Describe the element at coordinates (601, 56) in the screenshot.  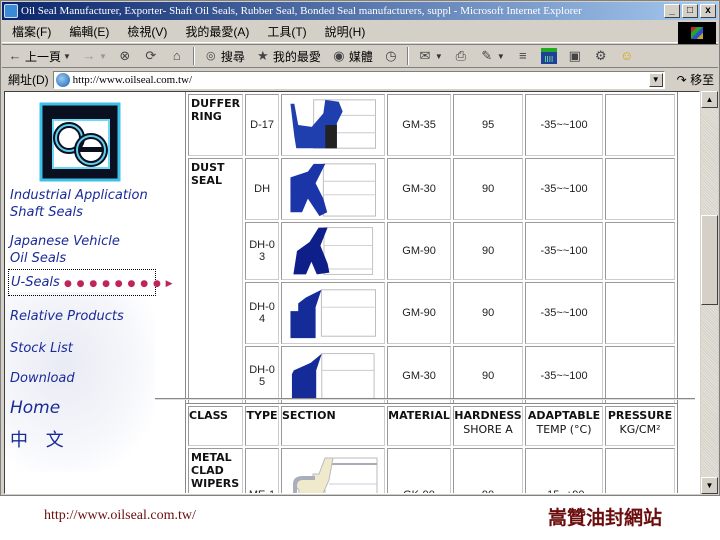
I see `settings-button: ⚙` at that location.